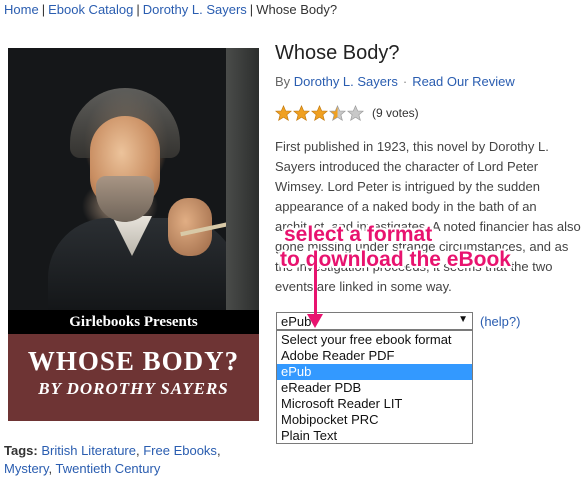 The image size is (582, 482). Describe the element at coordinates (315, 292) in the screenshot. I see `annotation-arrow-shaft` at that location.